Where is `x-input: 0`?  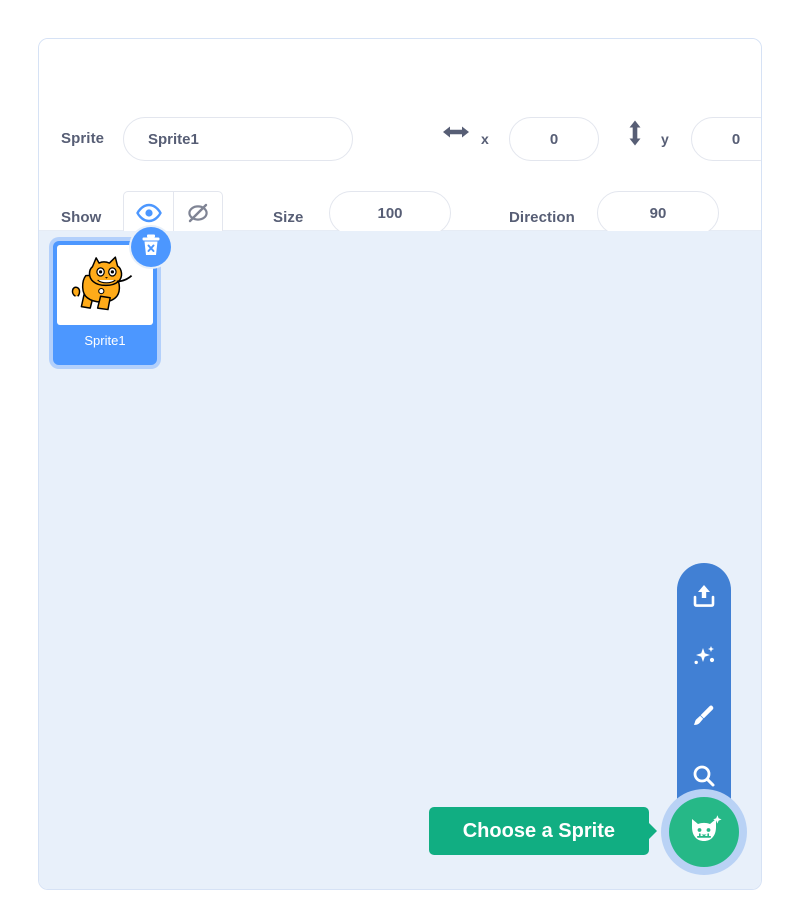 x-input: 0 is located at coordinates (554, 139).